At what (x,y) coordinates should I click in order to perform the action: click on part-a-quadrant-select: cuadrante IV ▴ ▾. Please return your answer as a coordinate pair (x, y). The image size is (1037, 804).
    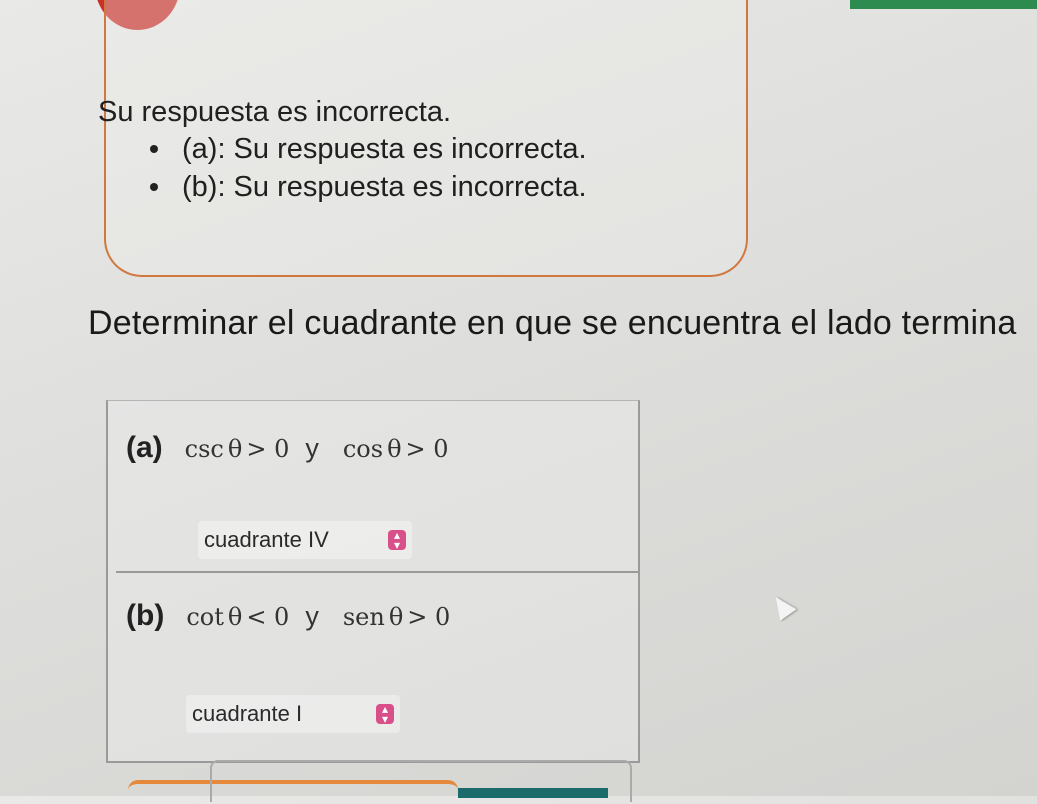
    Looking at the image, I should click on (305, 540).